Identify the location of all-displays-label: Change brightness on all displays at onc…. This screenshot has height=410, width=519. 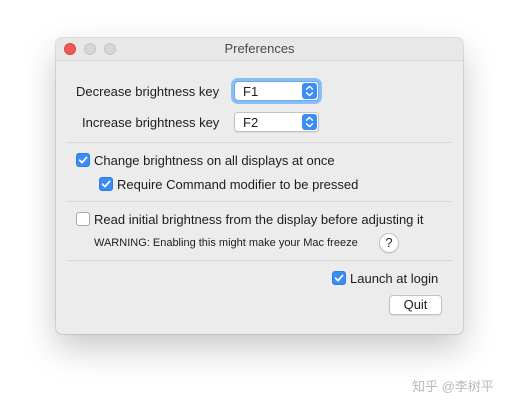
(214, 160).